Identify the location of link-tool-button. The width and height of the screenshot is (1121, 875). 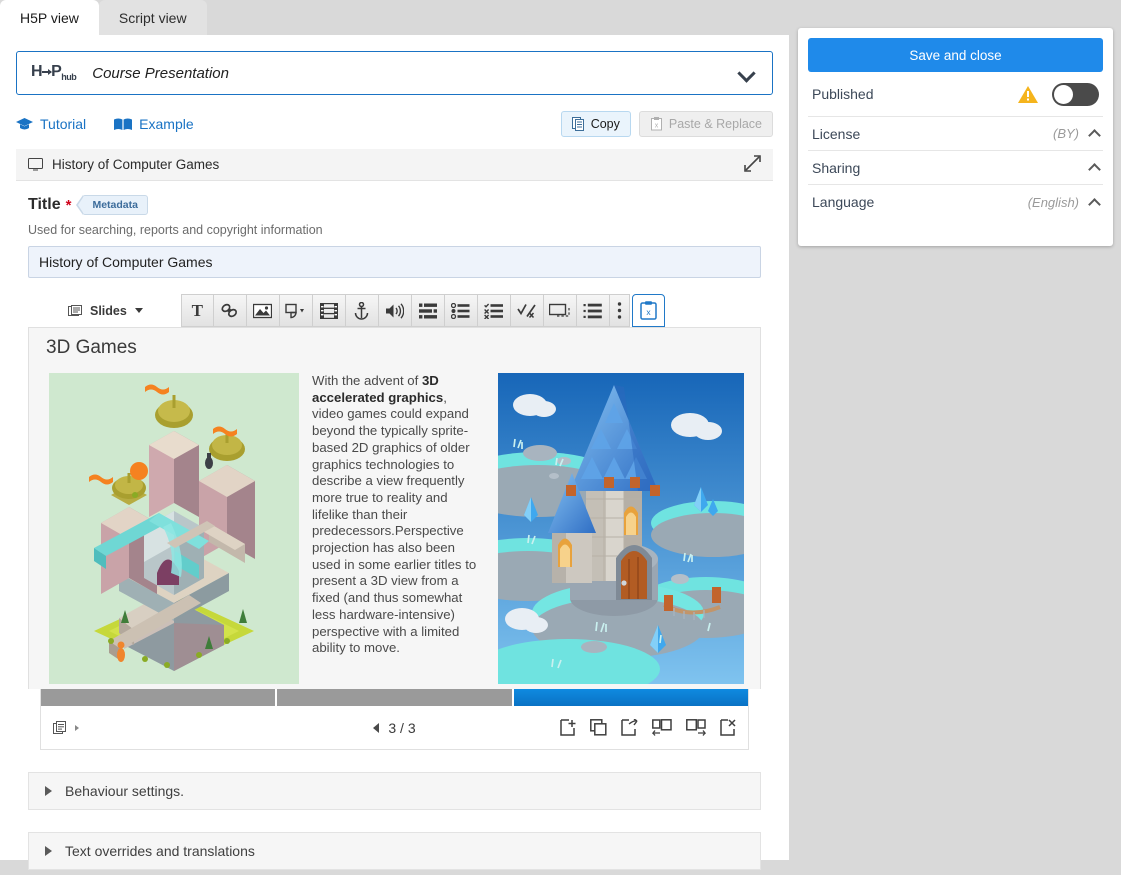
(230, 310).